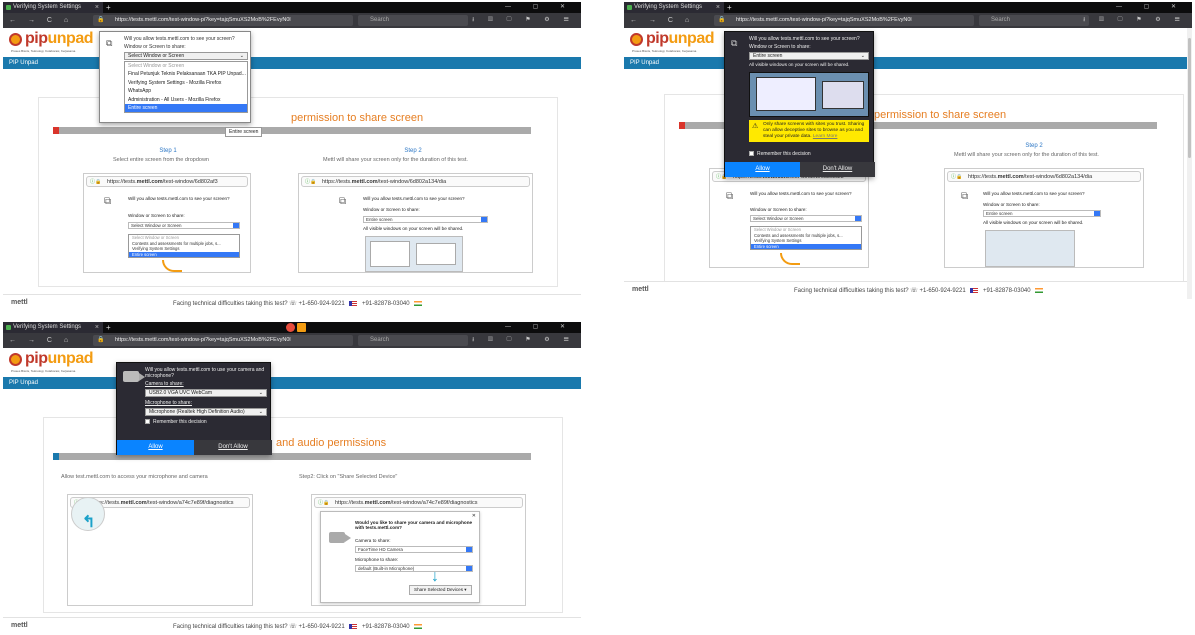  I want to click on camera-indicator-icon, so click(301, 327).